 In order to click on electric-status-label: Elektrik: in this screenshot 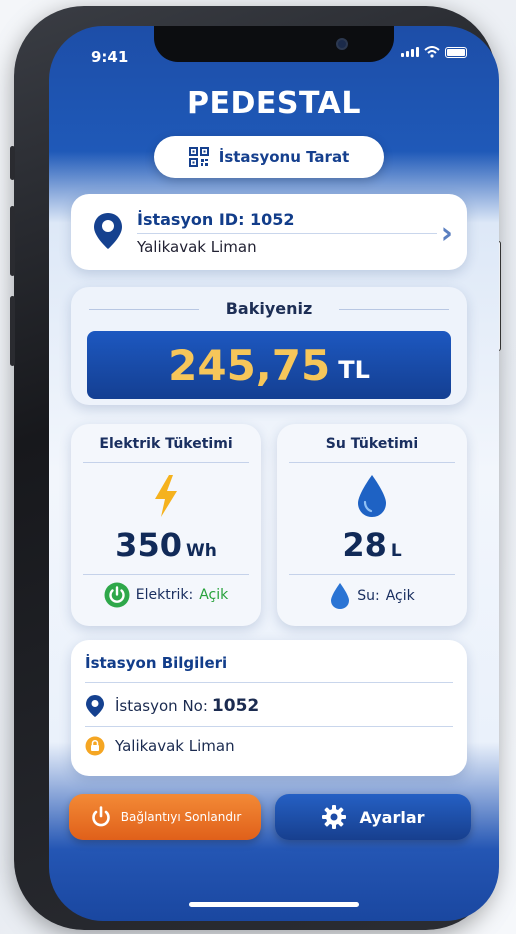, I will do `click(164, 595)`.